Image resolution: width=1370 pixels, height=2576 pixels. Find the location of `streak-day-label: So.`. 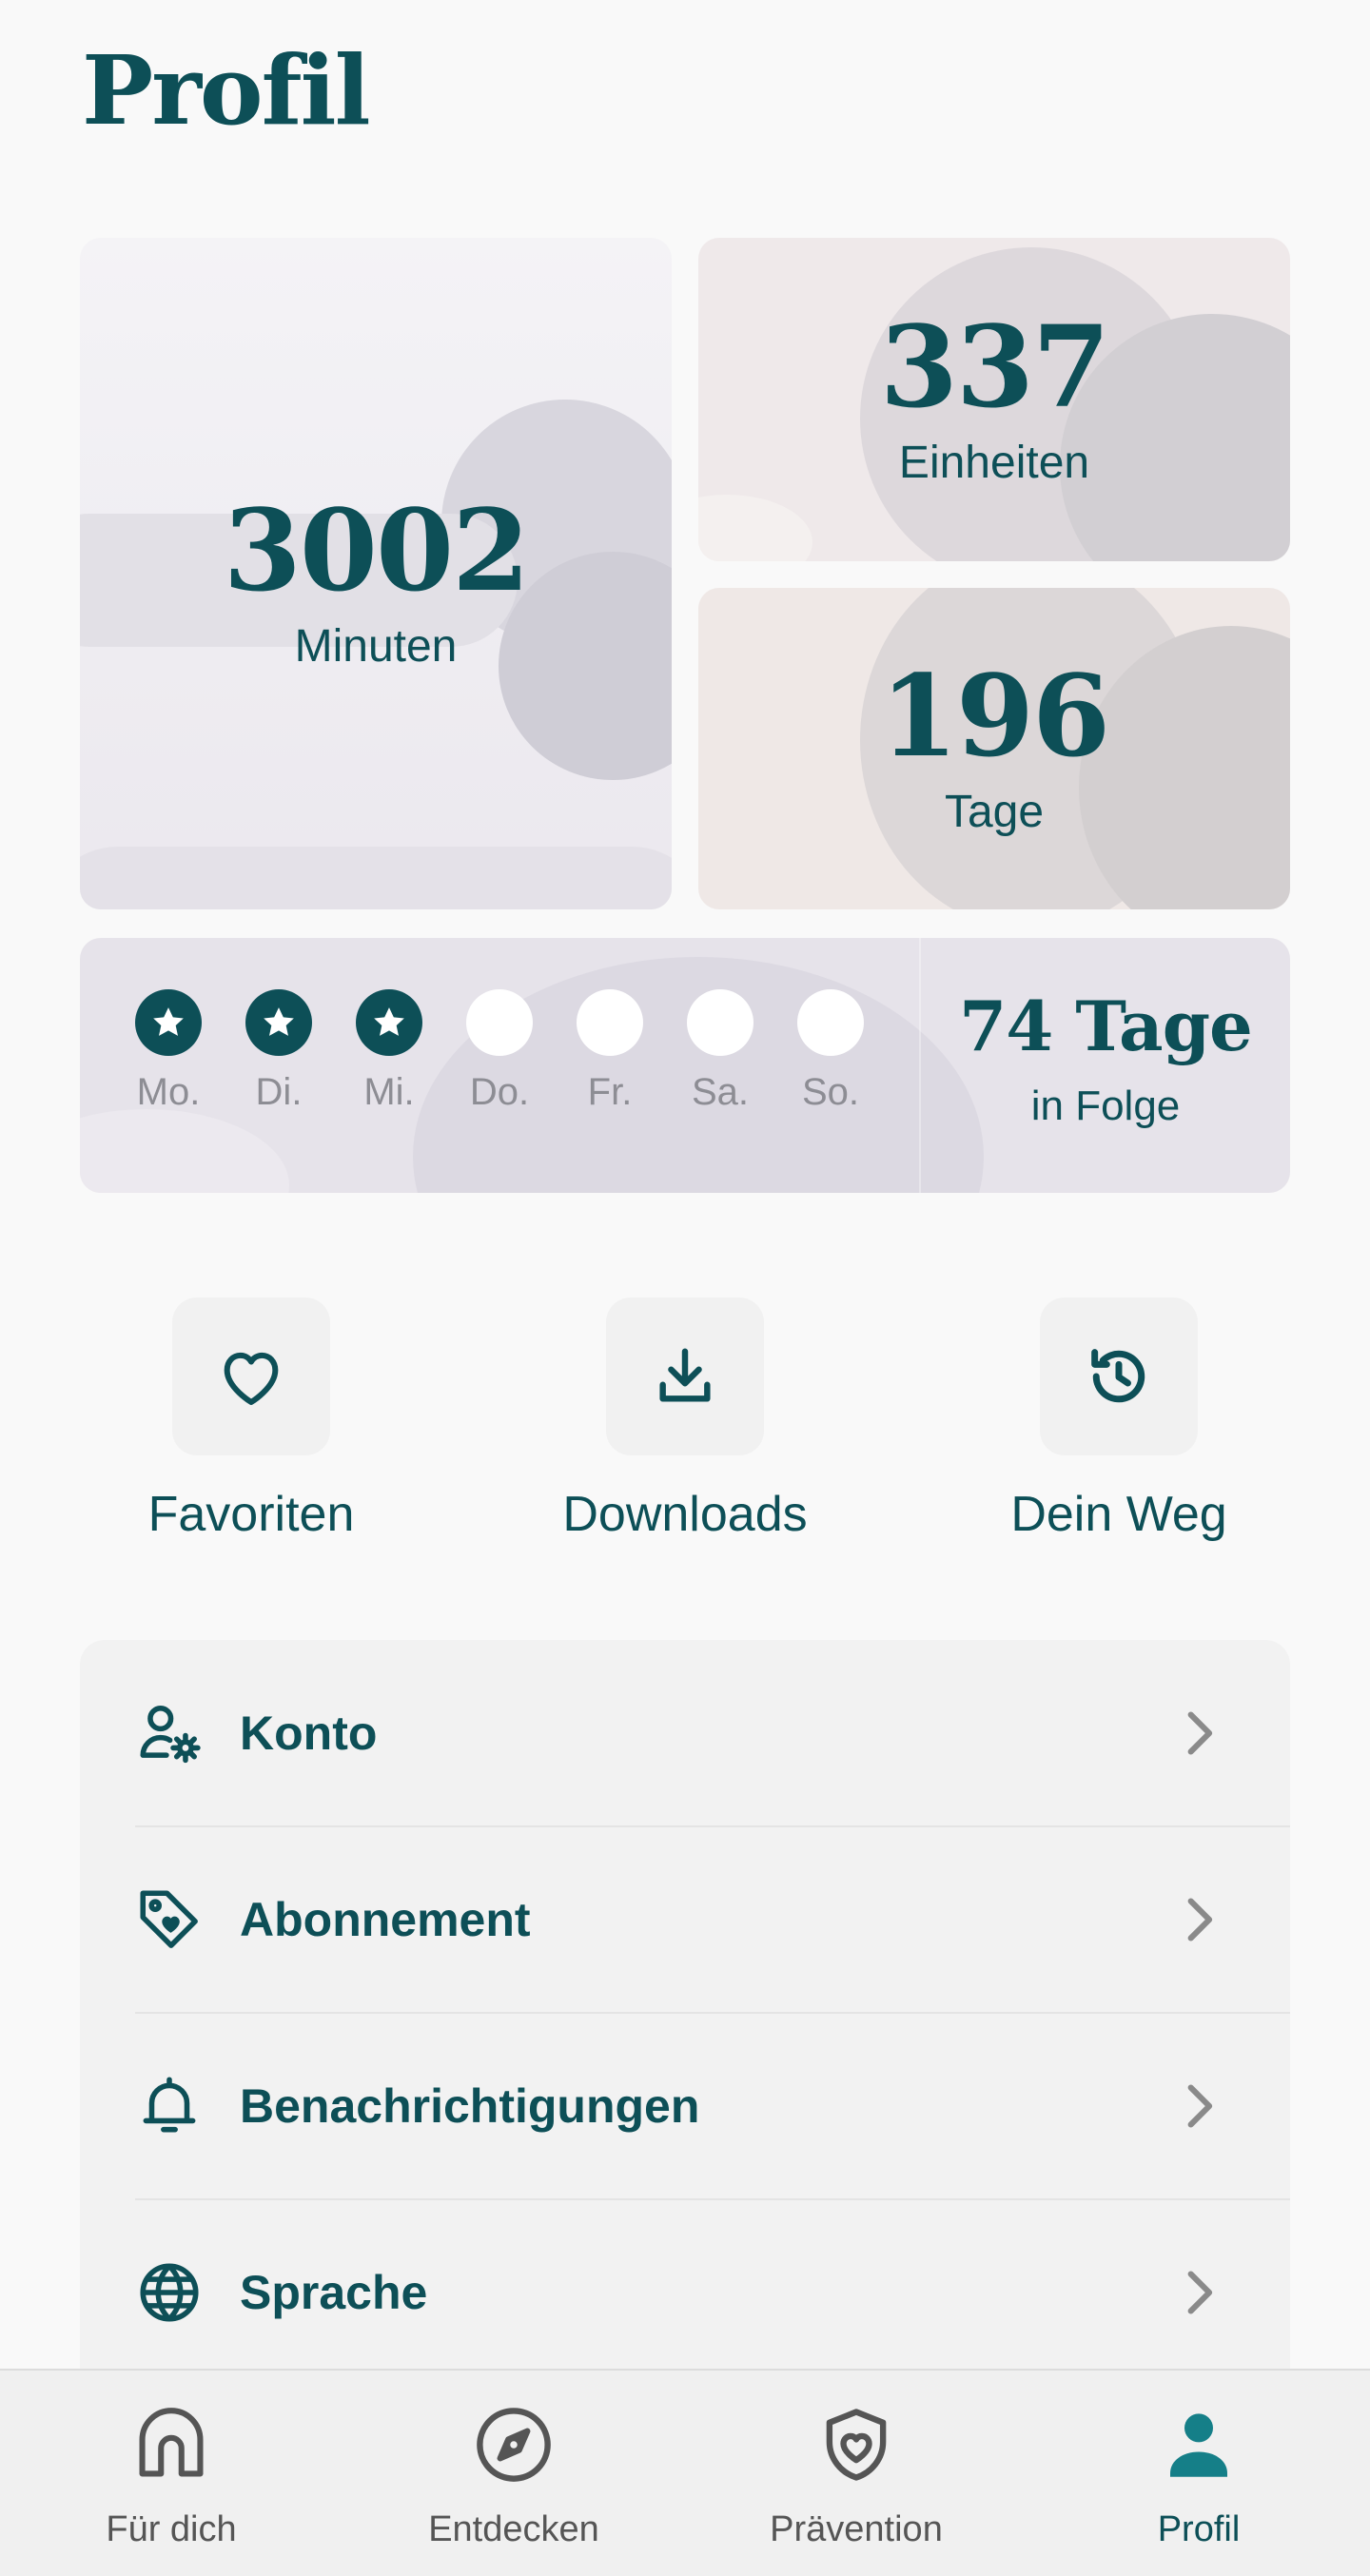

streak-day-label: So. is located at coordinates (830, 1092).